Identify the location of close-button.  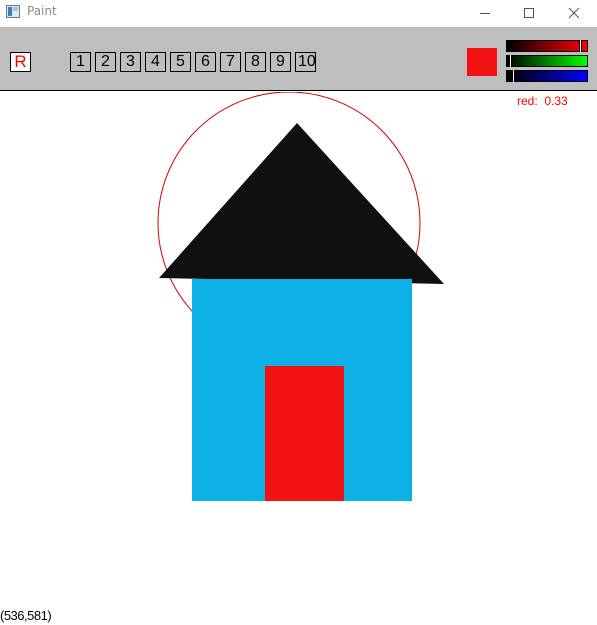
(574, 13).